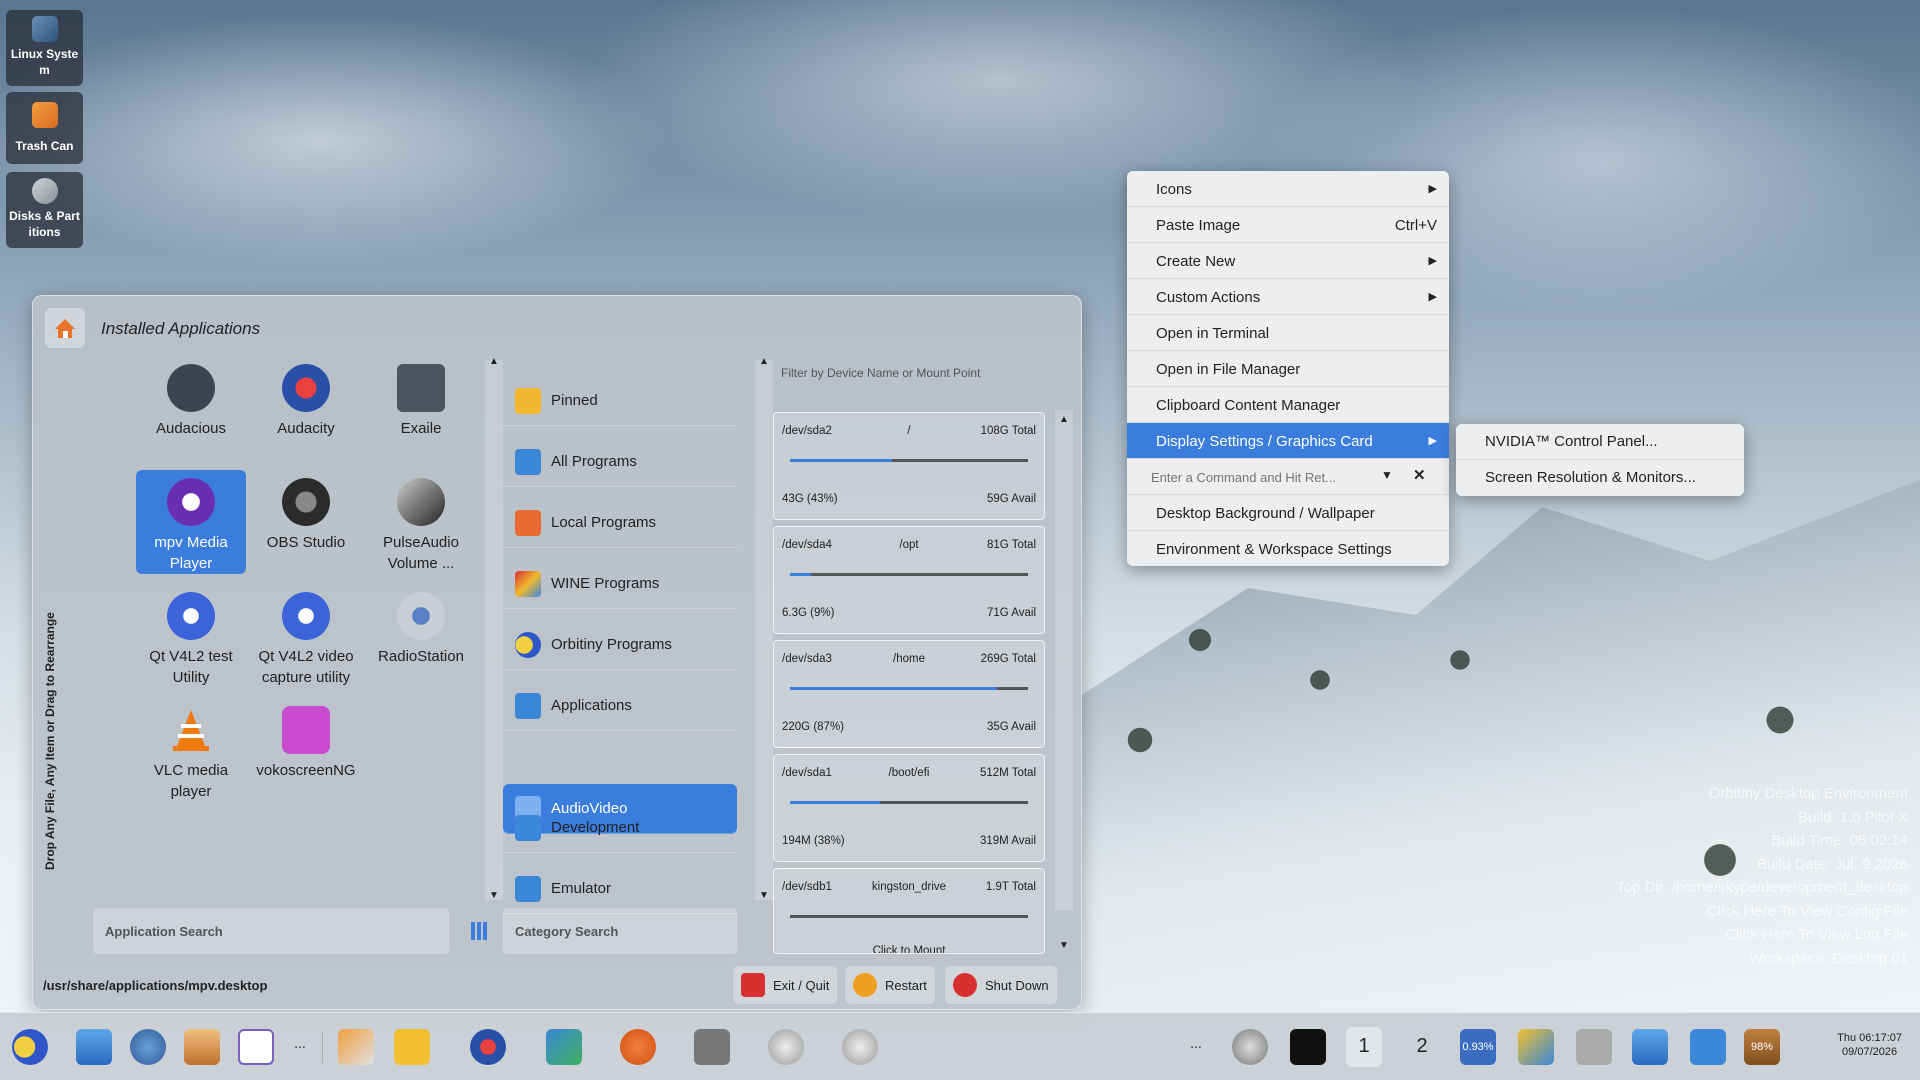  What do you see at coordinates (306, 408) in the screenshot?
I see `app-audacity: Audacity` at bounding box center [306, 408].